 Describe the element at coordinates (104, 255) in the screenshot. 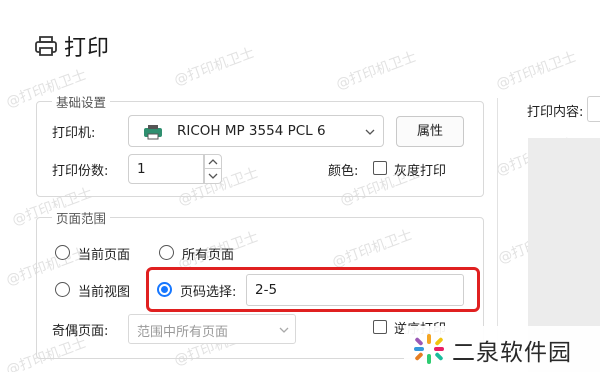

I see `current-page-label: 当前页面` at that location.